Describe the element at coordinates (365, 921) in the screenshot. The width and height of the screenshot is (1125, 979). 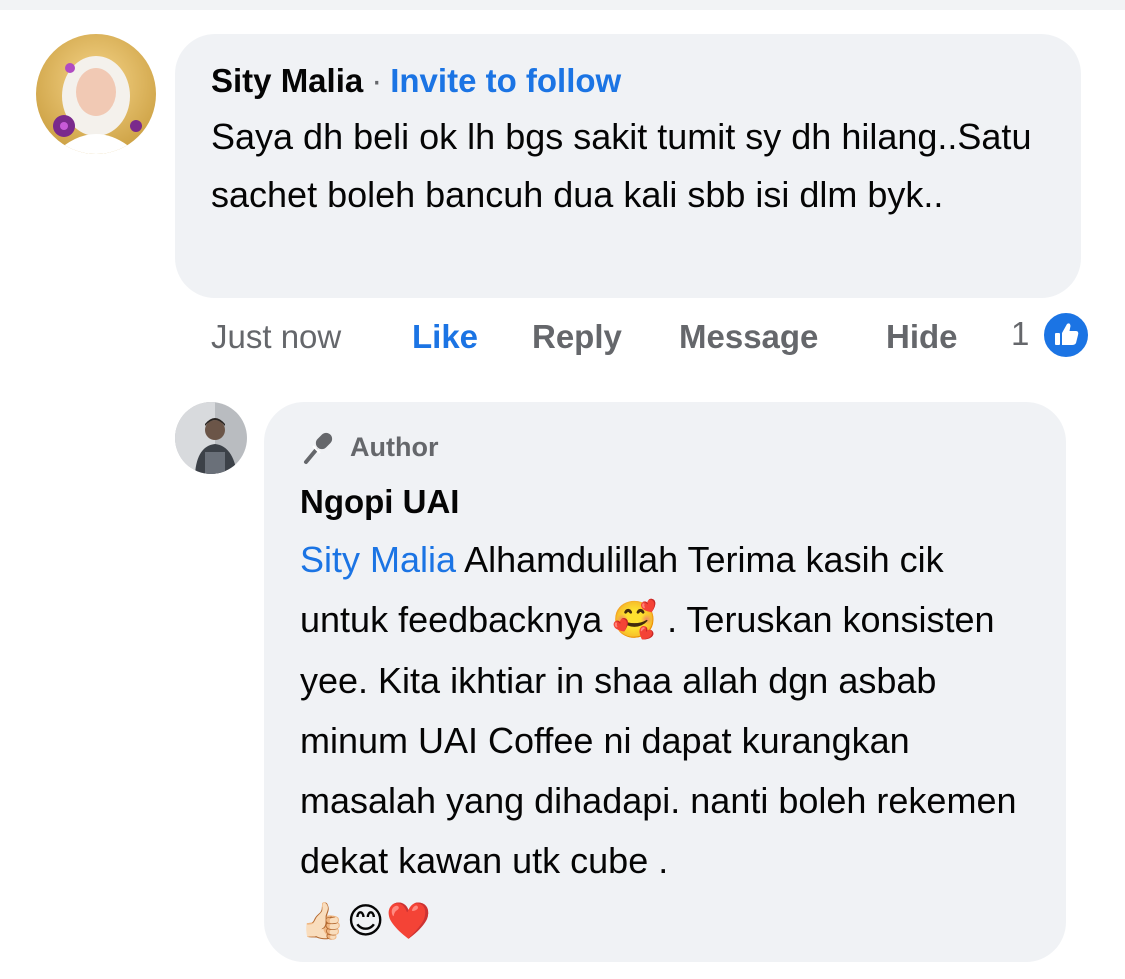
I see `smile-emoji: 😊` at that location.